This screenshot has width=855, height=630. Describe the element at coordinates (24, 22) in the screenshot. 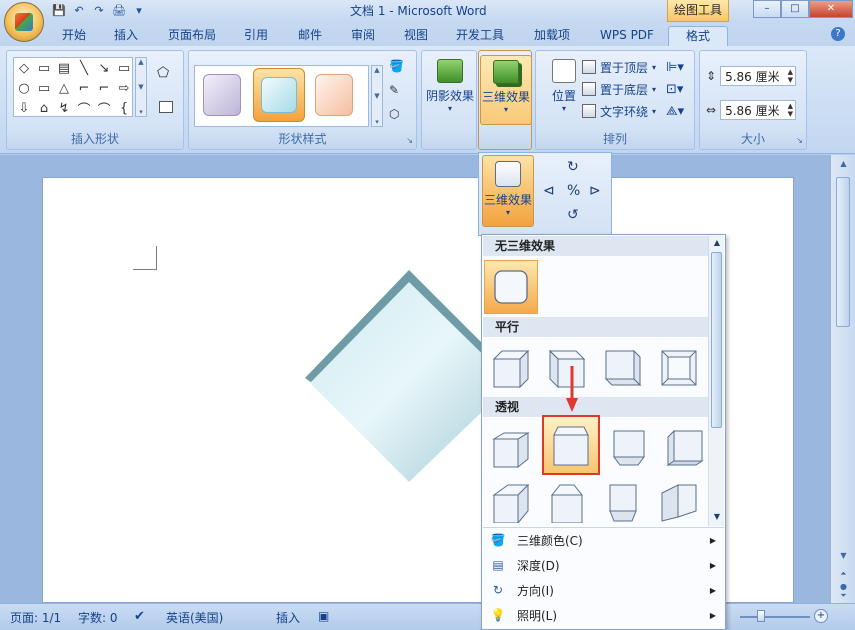

I see `office-button` at that location.